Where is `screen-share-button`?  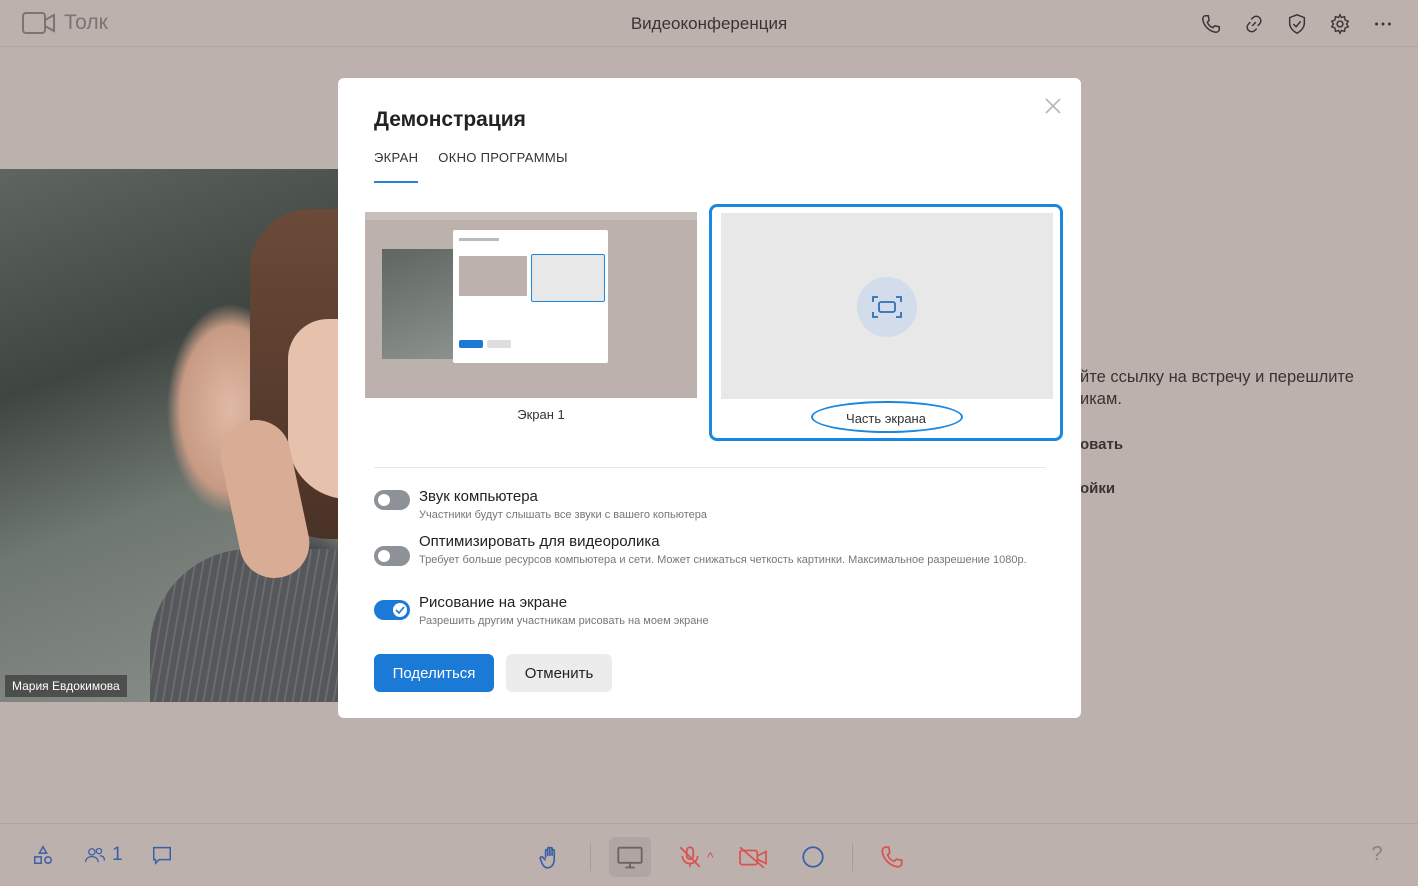
screen-share-button is located at coordinates (630, 857).